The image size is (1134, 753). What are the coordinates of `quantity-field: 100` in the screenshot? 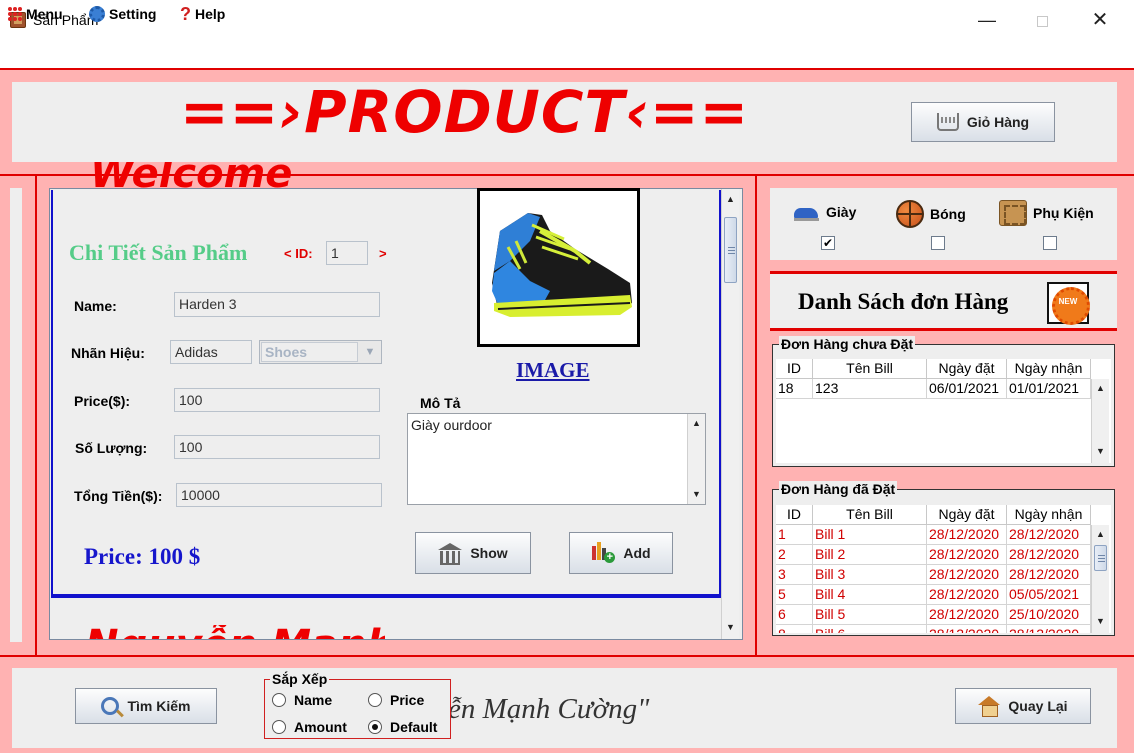 It's located at (277, 447).